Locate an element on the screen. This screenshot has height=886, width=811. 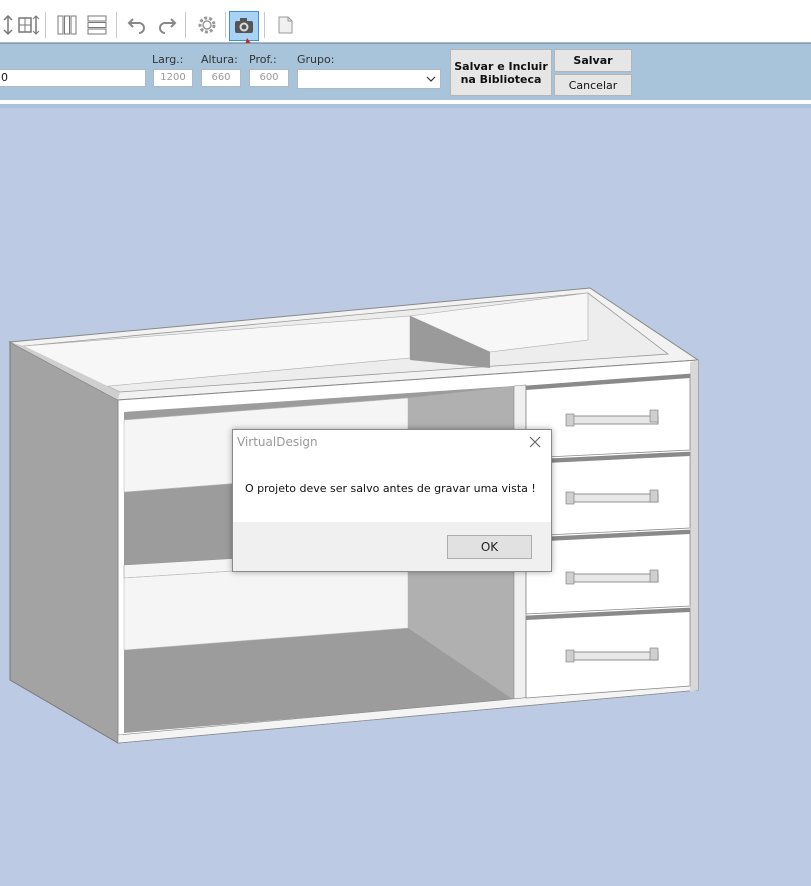
horizontal-divisions-icon is located at coordinates (97, 25).